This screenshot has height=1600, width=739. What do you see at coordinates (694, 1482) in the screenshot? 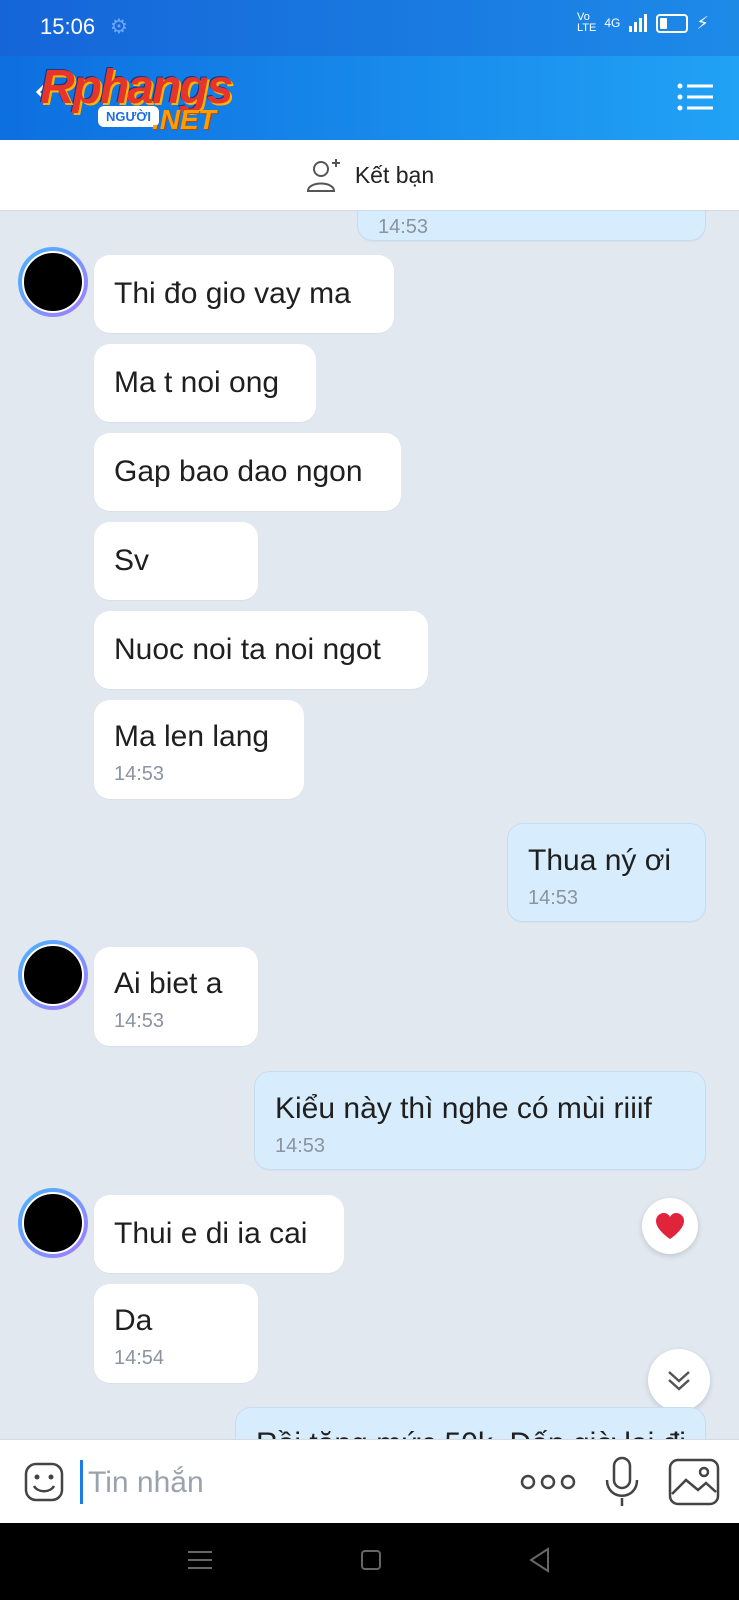
I see `image-gallery-icon` at bounding box center [694, 1482].